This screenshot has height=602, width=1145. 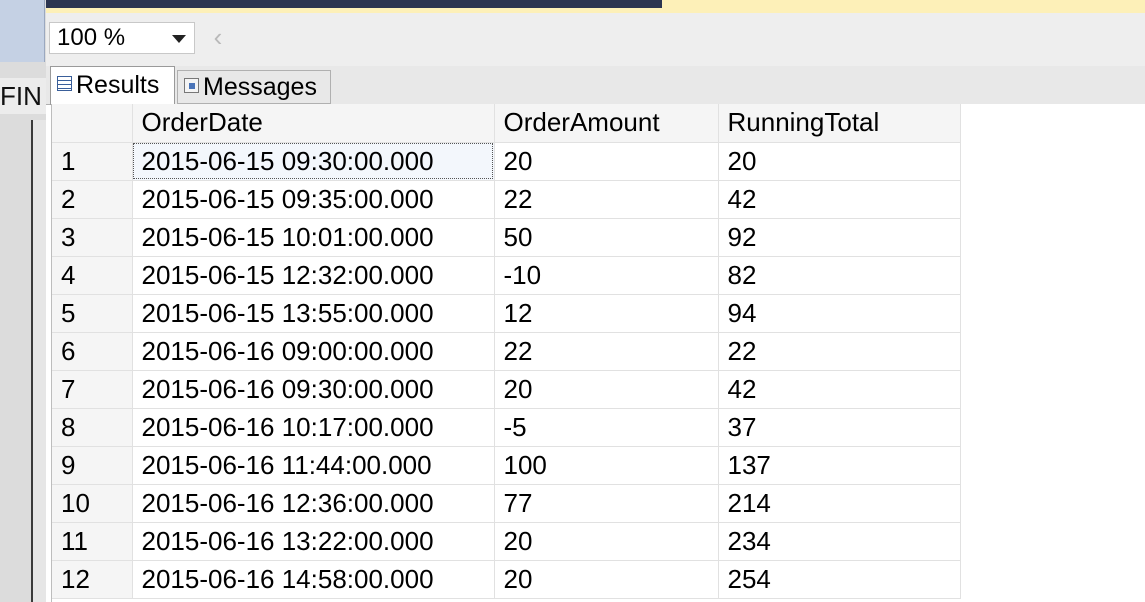 I want to click on orderdate-cell: 2015-06-16 09:30:00.000, so click(x=313, y=389).